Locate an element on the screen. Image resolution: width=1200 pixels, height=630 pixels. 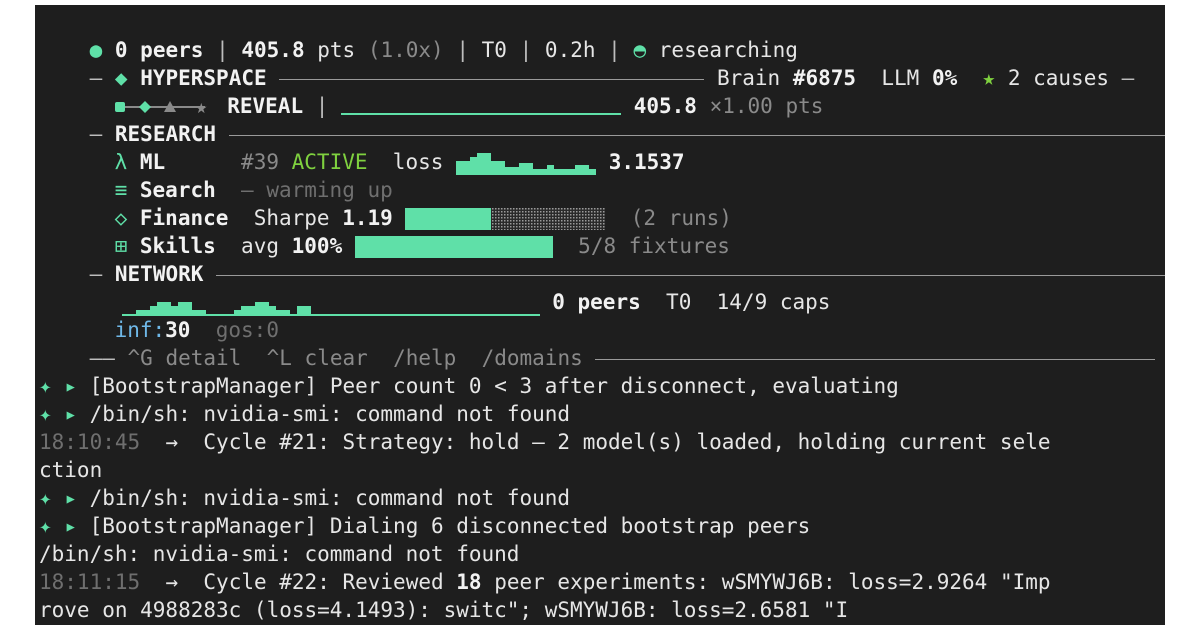
research-finance-row: ◇ Finance Sharpe 1.19 (2 runs) is located at coordinates (602, 203).